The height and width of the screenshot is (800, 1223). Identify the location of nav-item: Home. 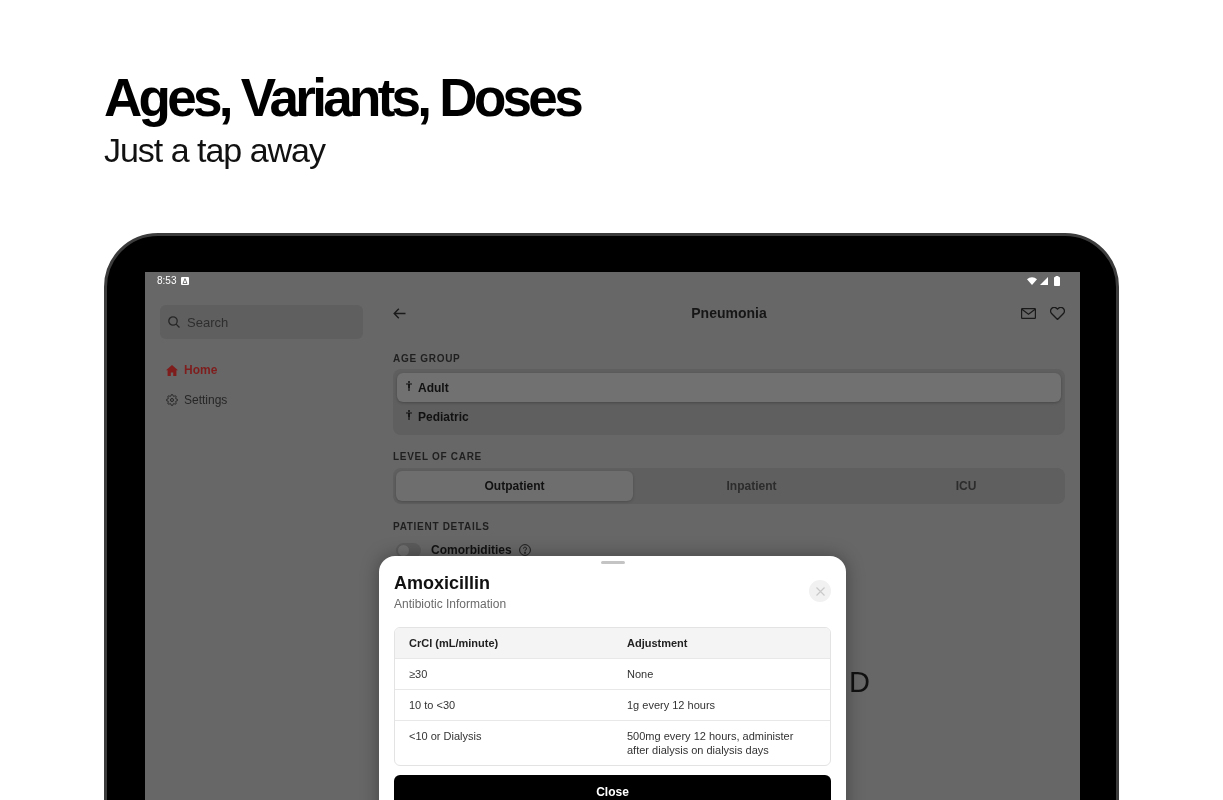
(261, 370).